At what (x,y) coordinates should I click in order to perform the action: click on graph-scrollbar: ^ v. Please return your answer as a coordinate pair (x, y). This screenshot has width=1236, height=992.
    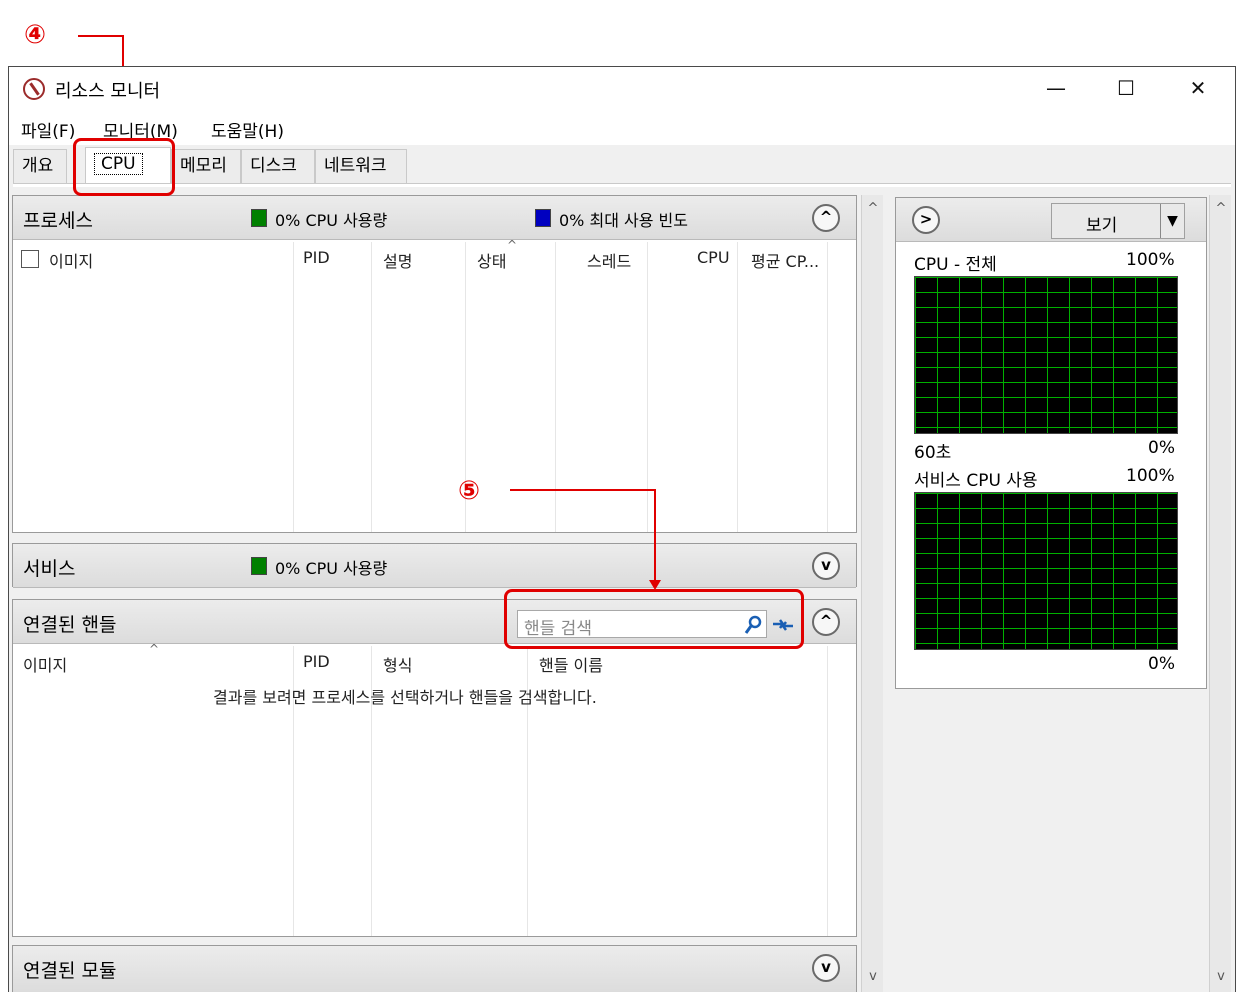
    Looking at the image, I should click on (1220, 593).